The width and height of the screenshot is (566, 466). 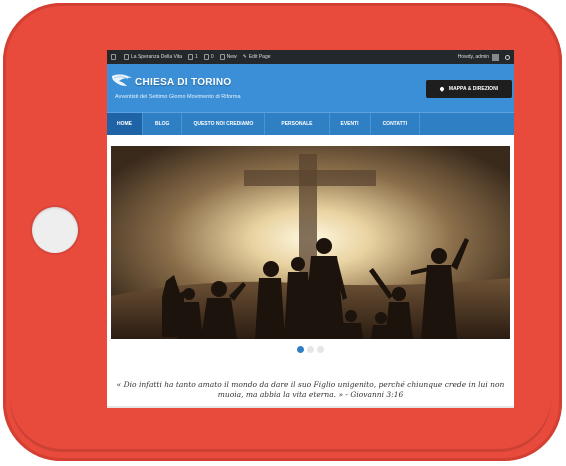 I want to click on nav-item-events: EVENTI, so click(x=350, y=124).